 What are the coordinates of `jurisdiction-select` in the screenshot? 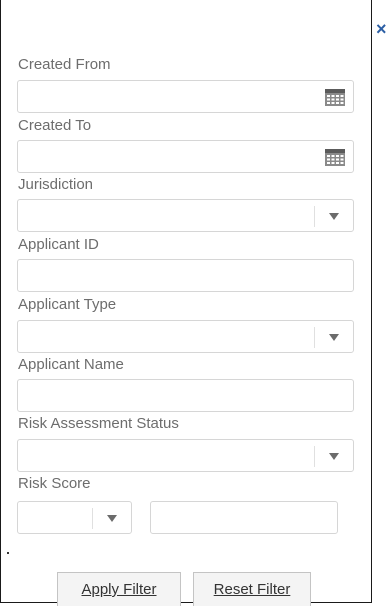 It's located at (185, 215).